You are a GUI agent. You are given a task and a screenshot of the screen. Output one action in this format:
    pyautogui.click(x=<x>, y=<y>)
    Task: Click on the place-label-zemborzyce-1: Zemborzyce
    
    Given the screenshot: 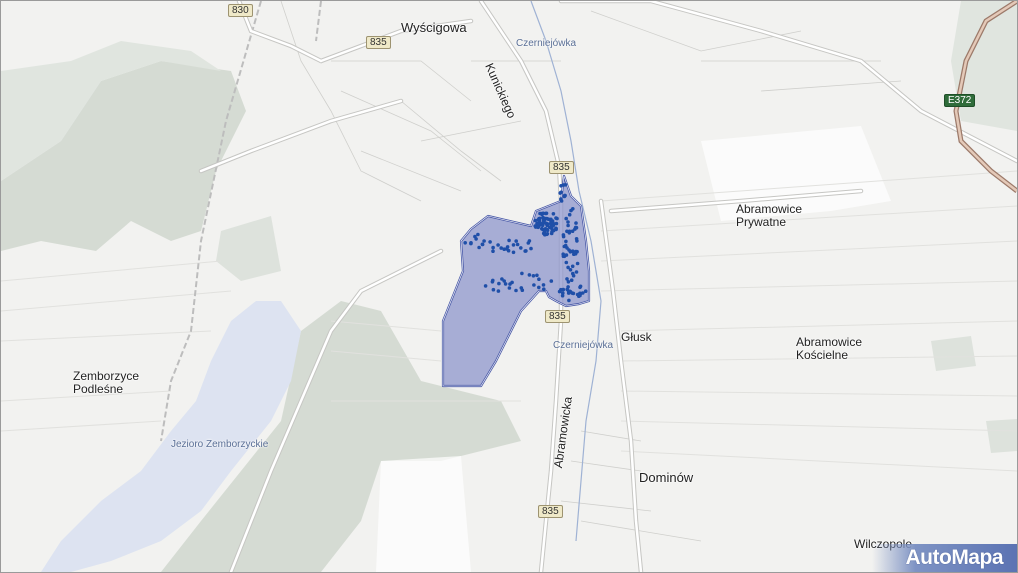 What is the action you would take?
    pyautogui.click(x=106, y=376)
    